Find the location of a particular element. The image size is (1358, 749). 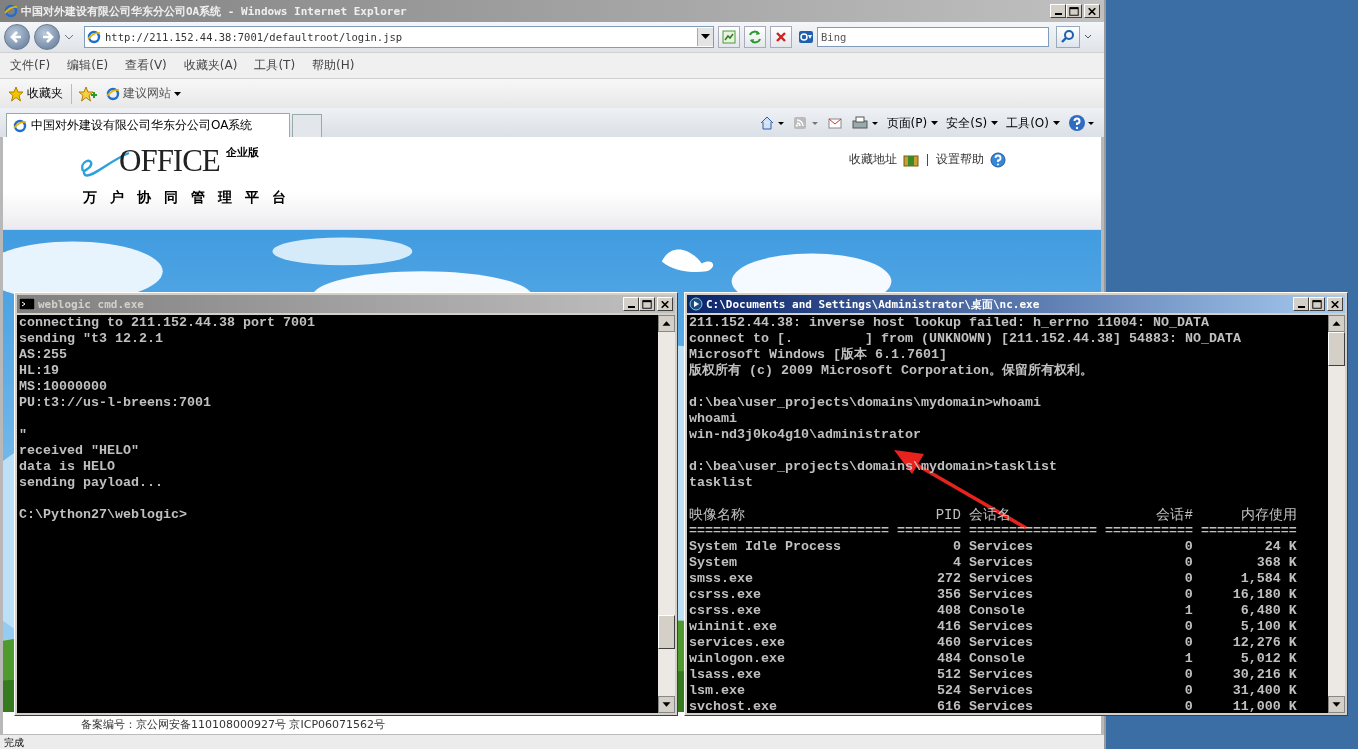

platform-subtitle: 万户协同管理平台 is located at coordinates (191, 198).